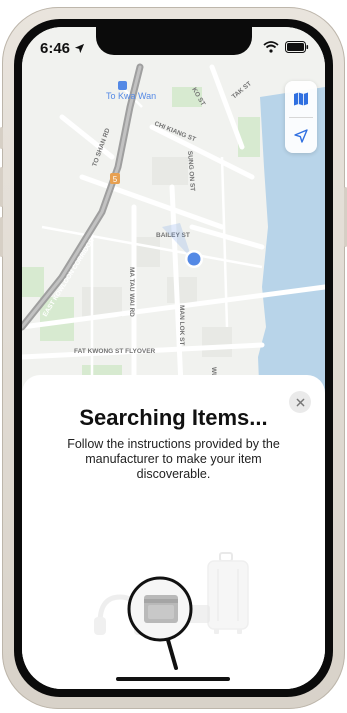  I want to click on side-button-volume-up, so click(1, 187).